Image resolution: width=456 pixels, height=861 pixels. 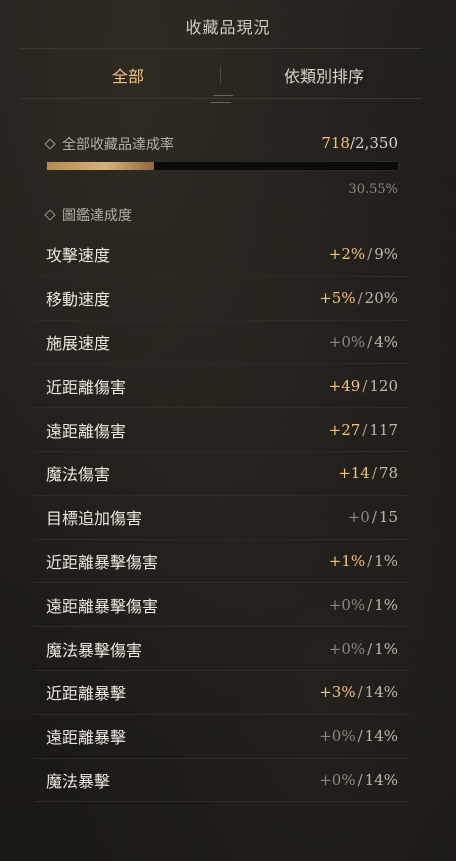 What do you see at coordinates (78, 475) in the screenshot?
I see `stat-name: 魔法傷害` at bounding box center [78, 475].